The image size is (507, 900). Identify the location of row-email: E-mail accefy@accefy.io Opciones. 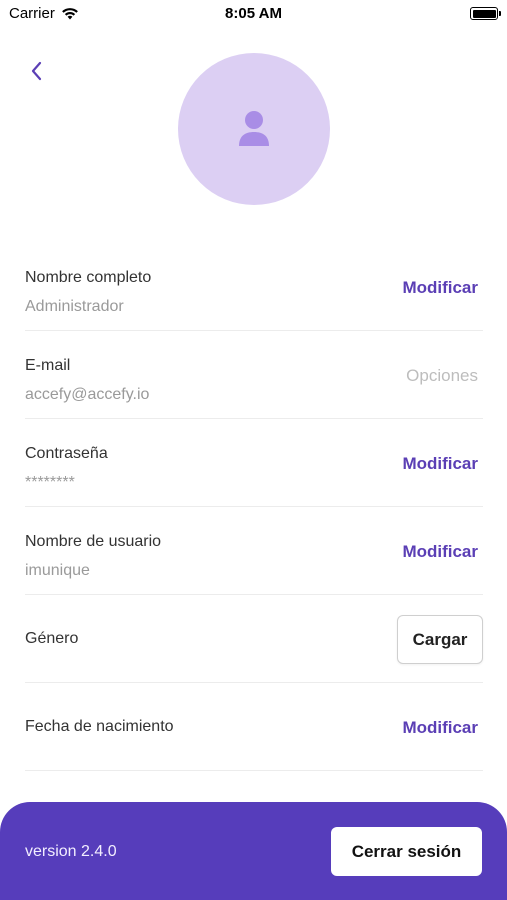
(254, 375).